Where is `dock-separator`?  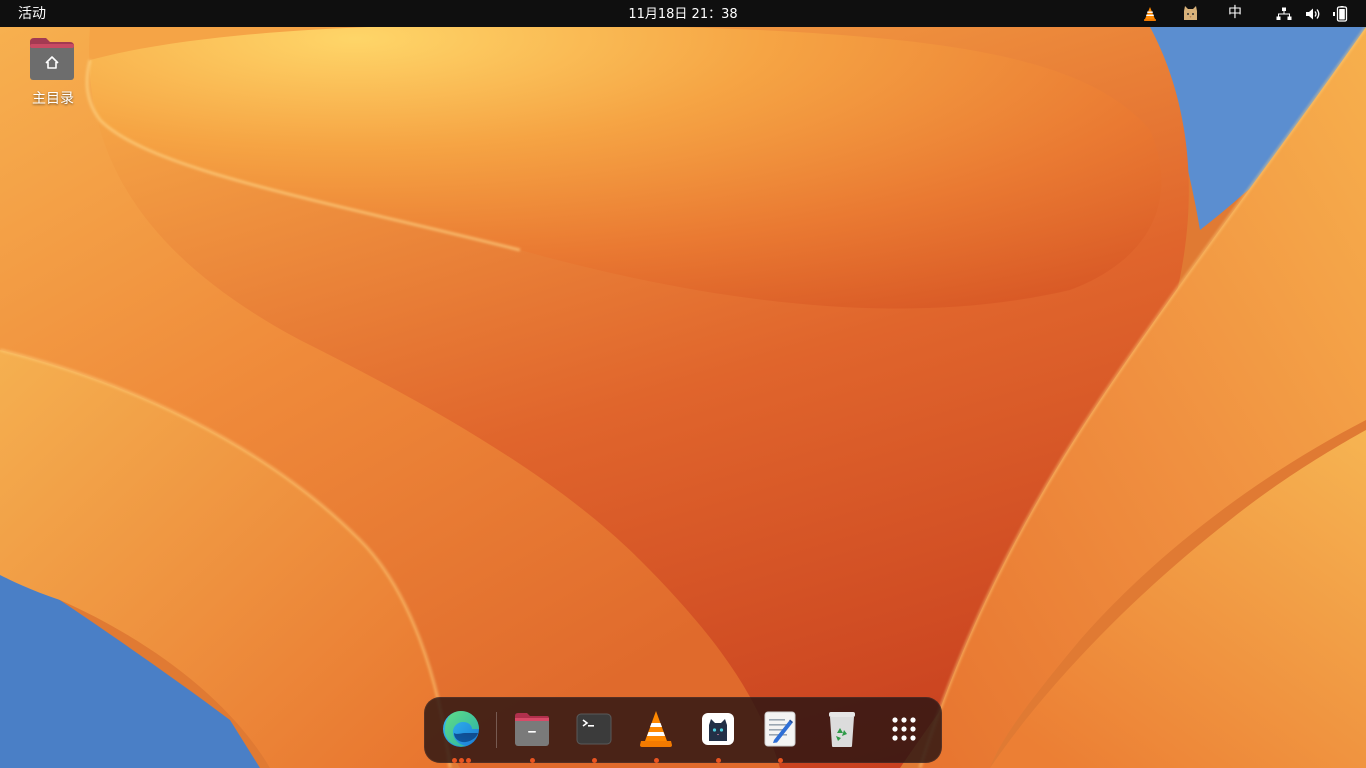 dock-separator is located at coordinates (496, 730).